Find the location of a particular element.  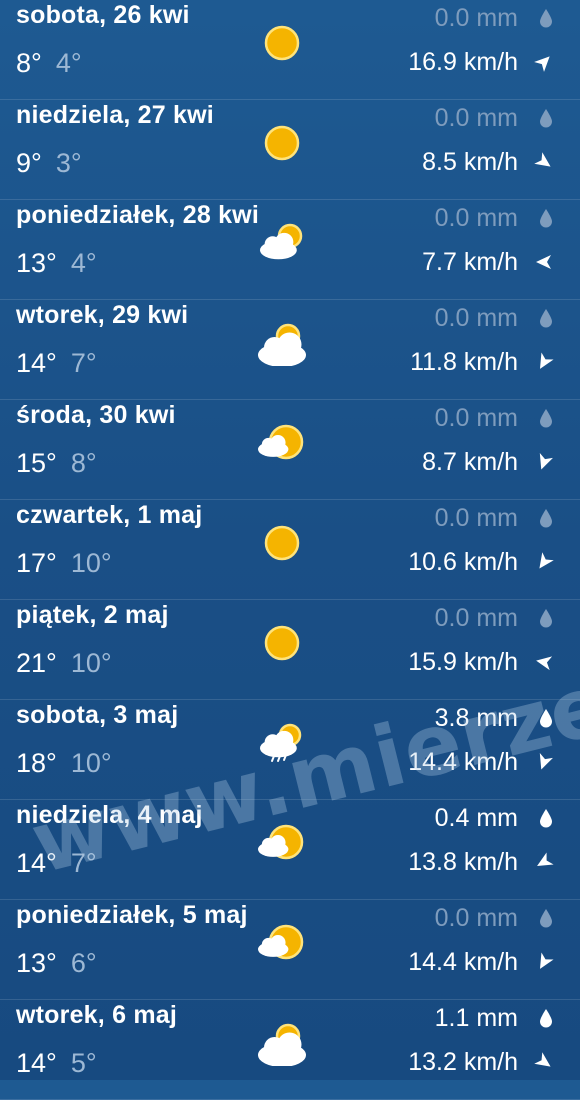

temp-max: 17° is located at coordinates (36, 563).